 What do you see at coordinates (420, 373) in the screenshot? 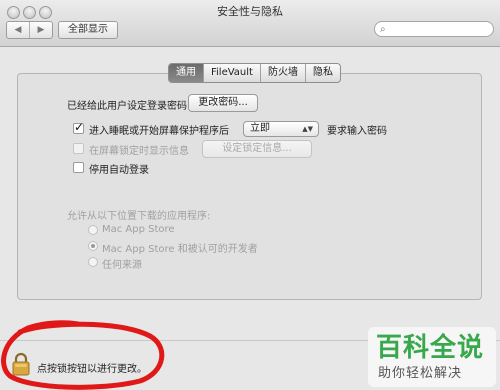
I see `watermark-subtitle: 助你轻松解决` at bounding box center [420, 373].